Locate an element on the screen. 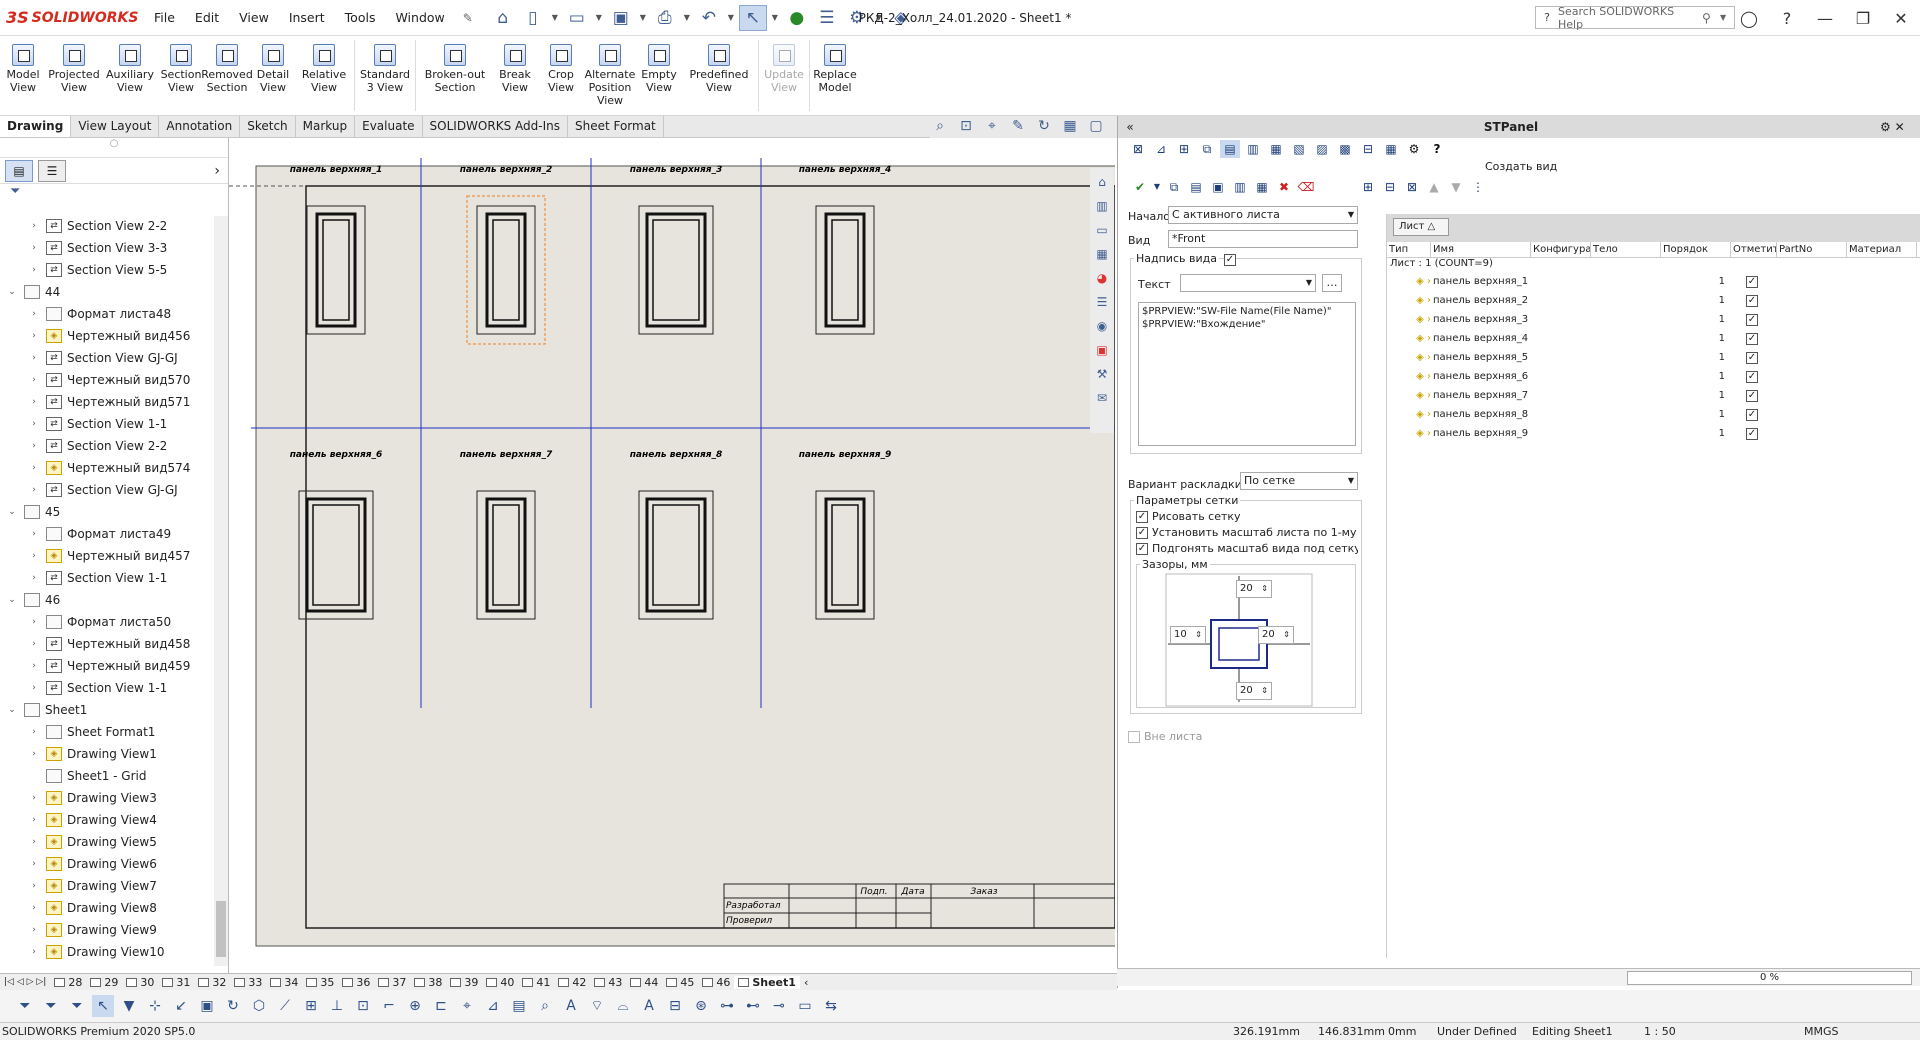 The height and width of the screenshot is (1040, 1920). sheet-tab: 35 is located at coordinates (320, 982).